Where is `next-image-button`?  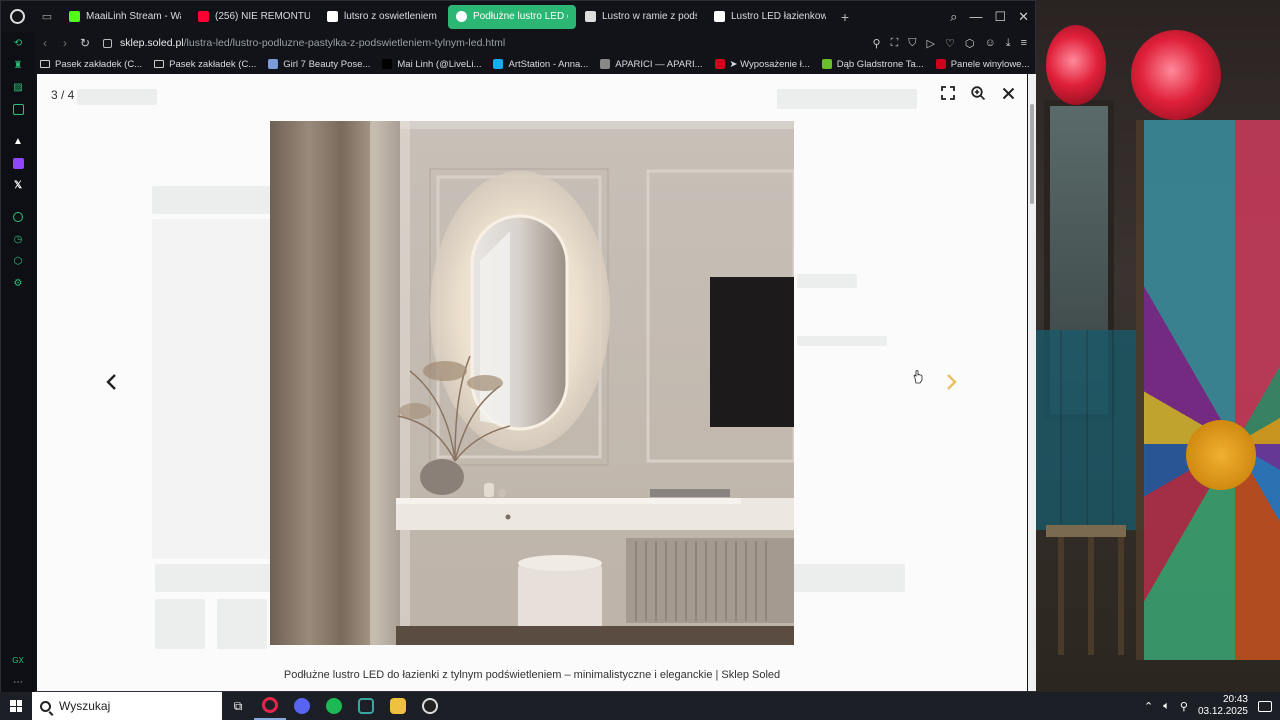 next-image-button is located at coordinates (952, 382).